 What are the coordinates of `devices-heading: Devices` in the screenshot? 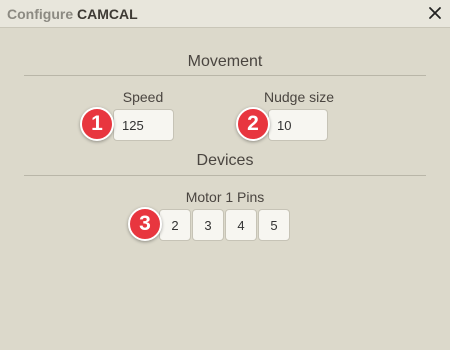 It's located at (225, 160).